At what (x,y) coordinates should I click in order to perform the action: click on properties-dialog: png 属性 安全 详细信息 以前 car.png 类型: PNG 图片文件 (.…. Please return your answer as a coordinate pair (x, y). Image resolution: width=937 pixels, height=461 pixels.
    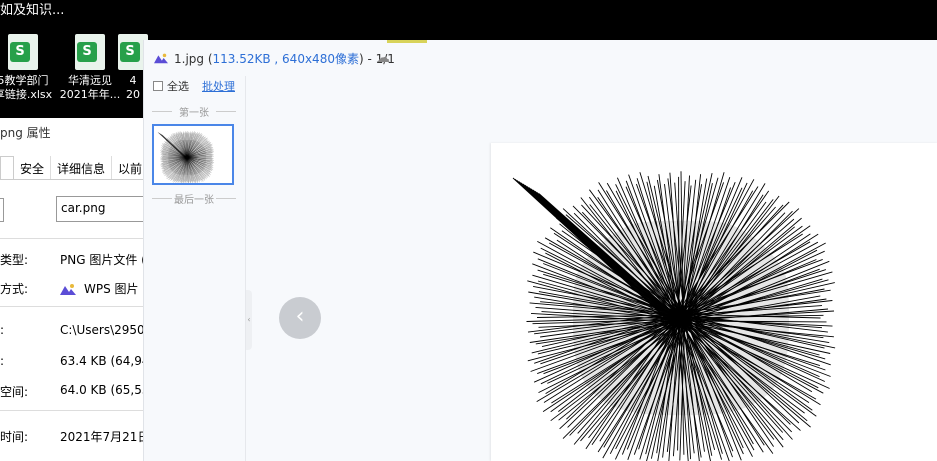
    Looking at the image, I should click on (80, 289).